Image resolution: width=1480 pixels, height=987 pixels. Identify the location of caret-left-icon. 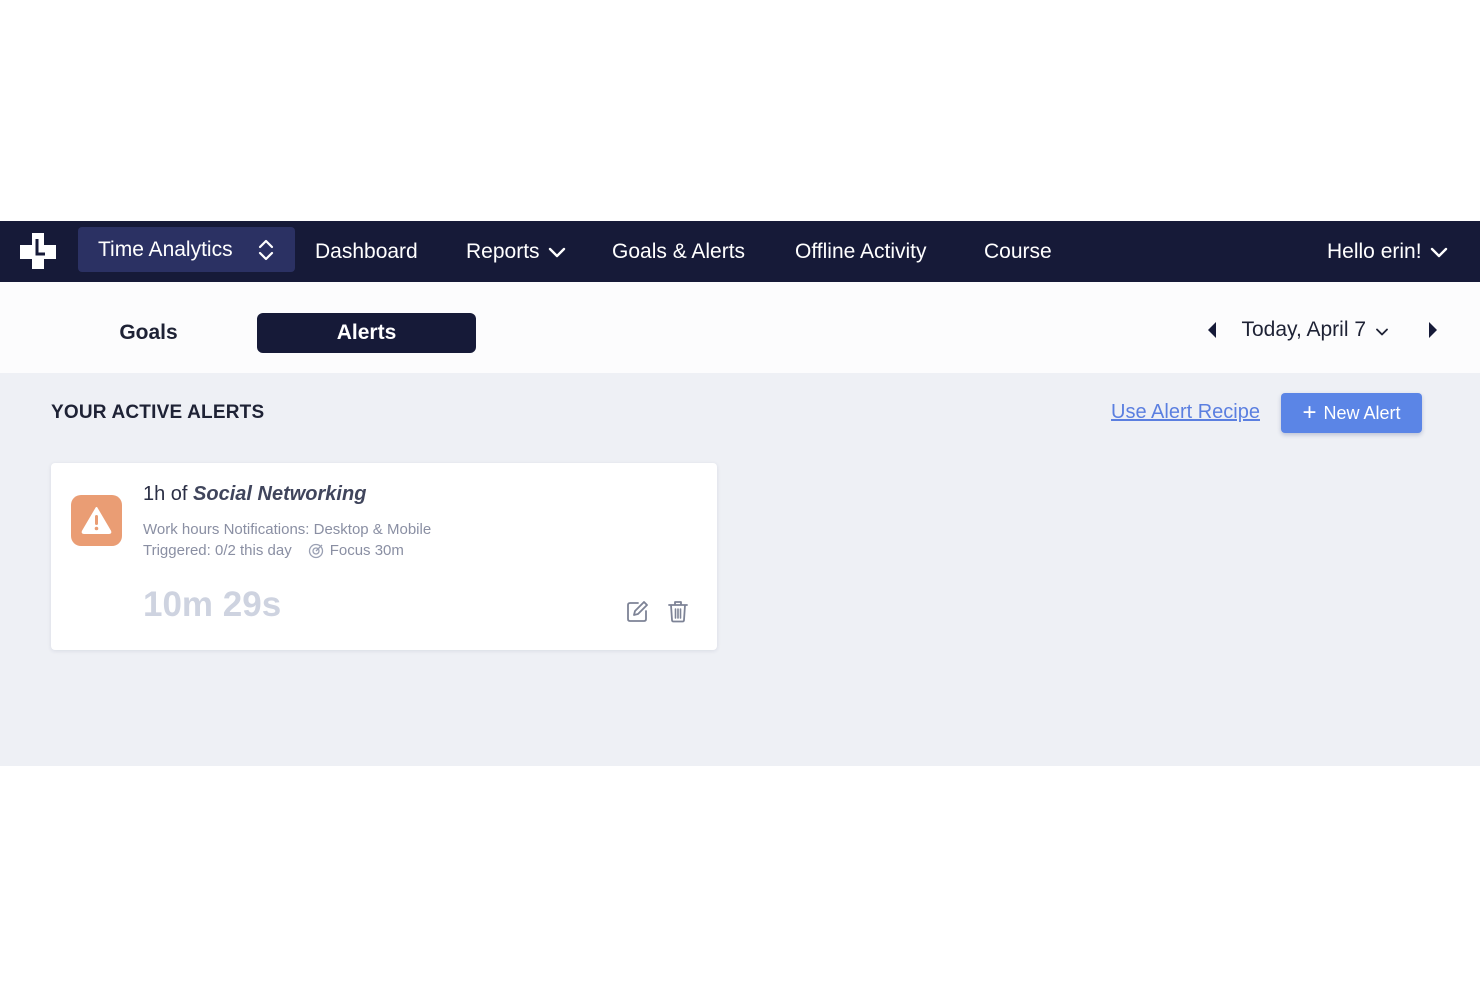
(1212, 330).